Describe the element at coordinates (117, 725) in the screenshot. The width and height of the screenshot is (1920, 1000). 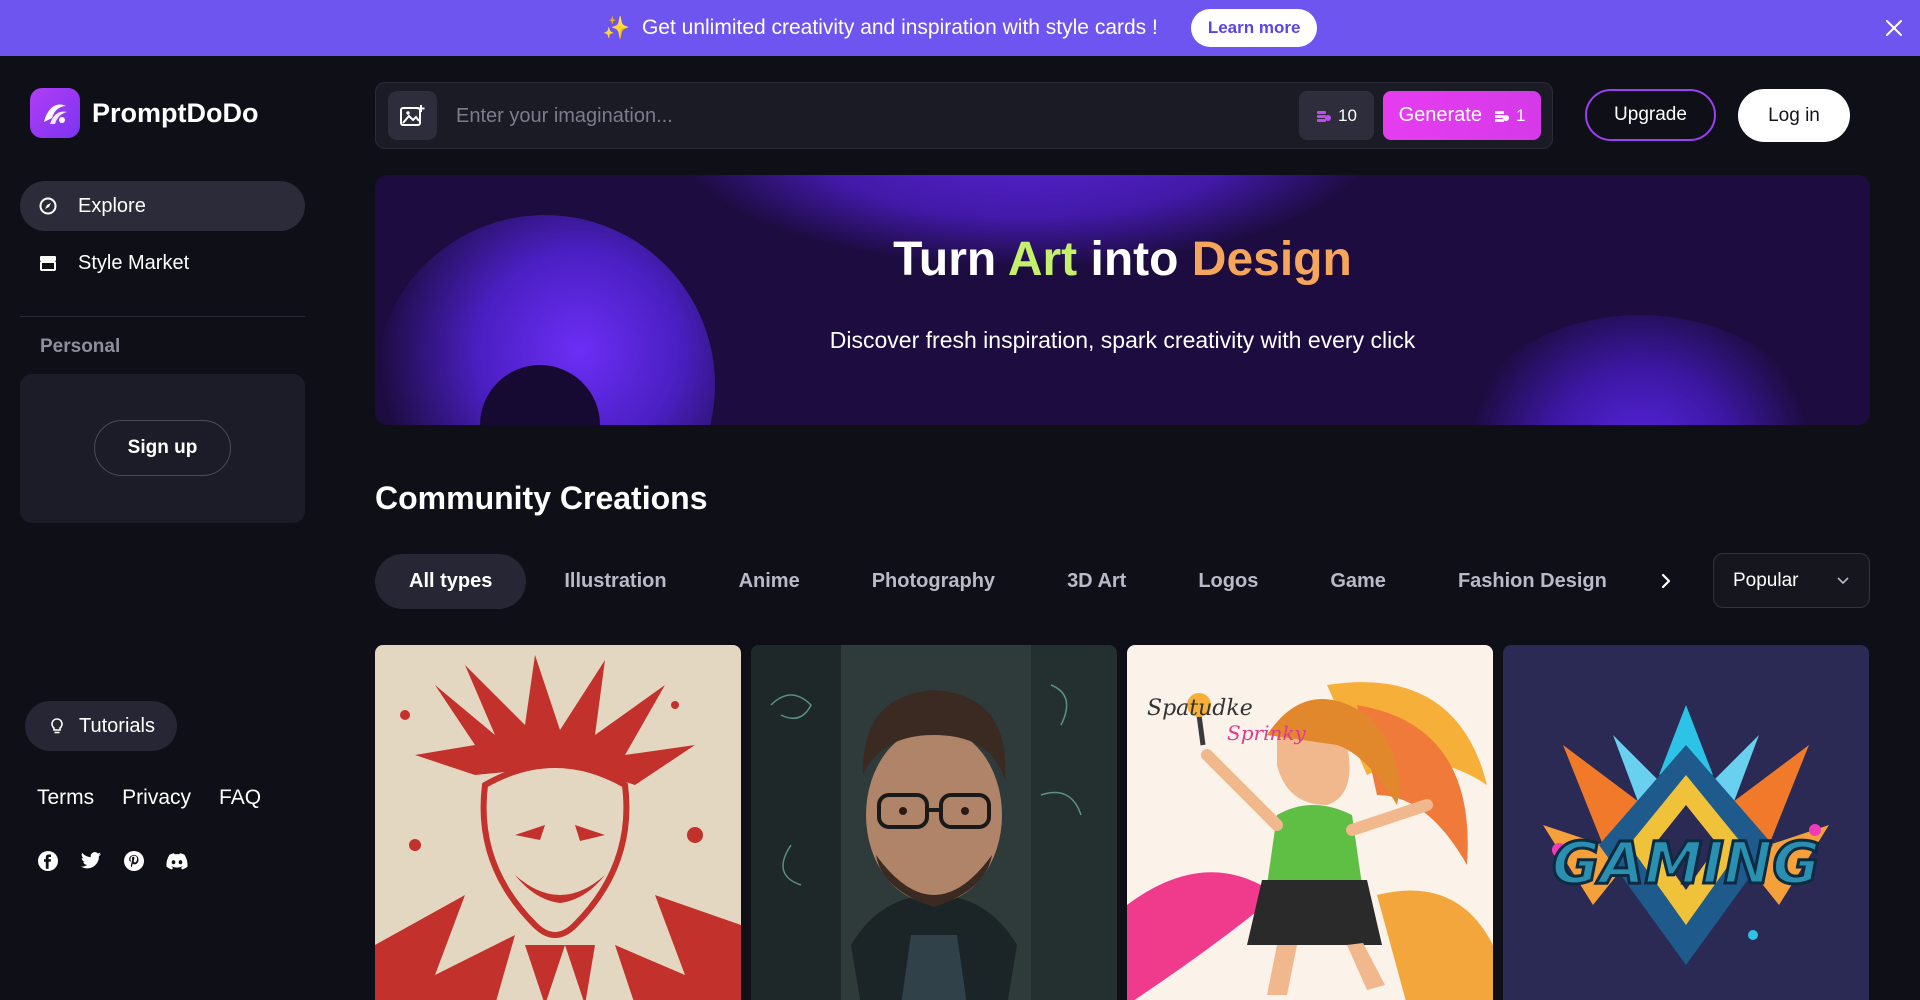
I see `tutorials-label: Tutorials` at that location.